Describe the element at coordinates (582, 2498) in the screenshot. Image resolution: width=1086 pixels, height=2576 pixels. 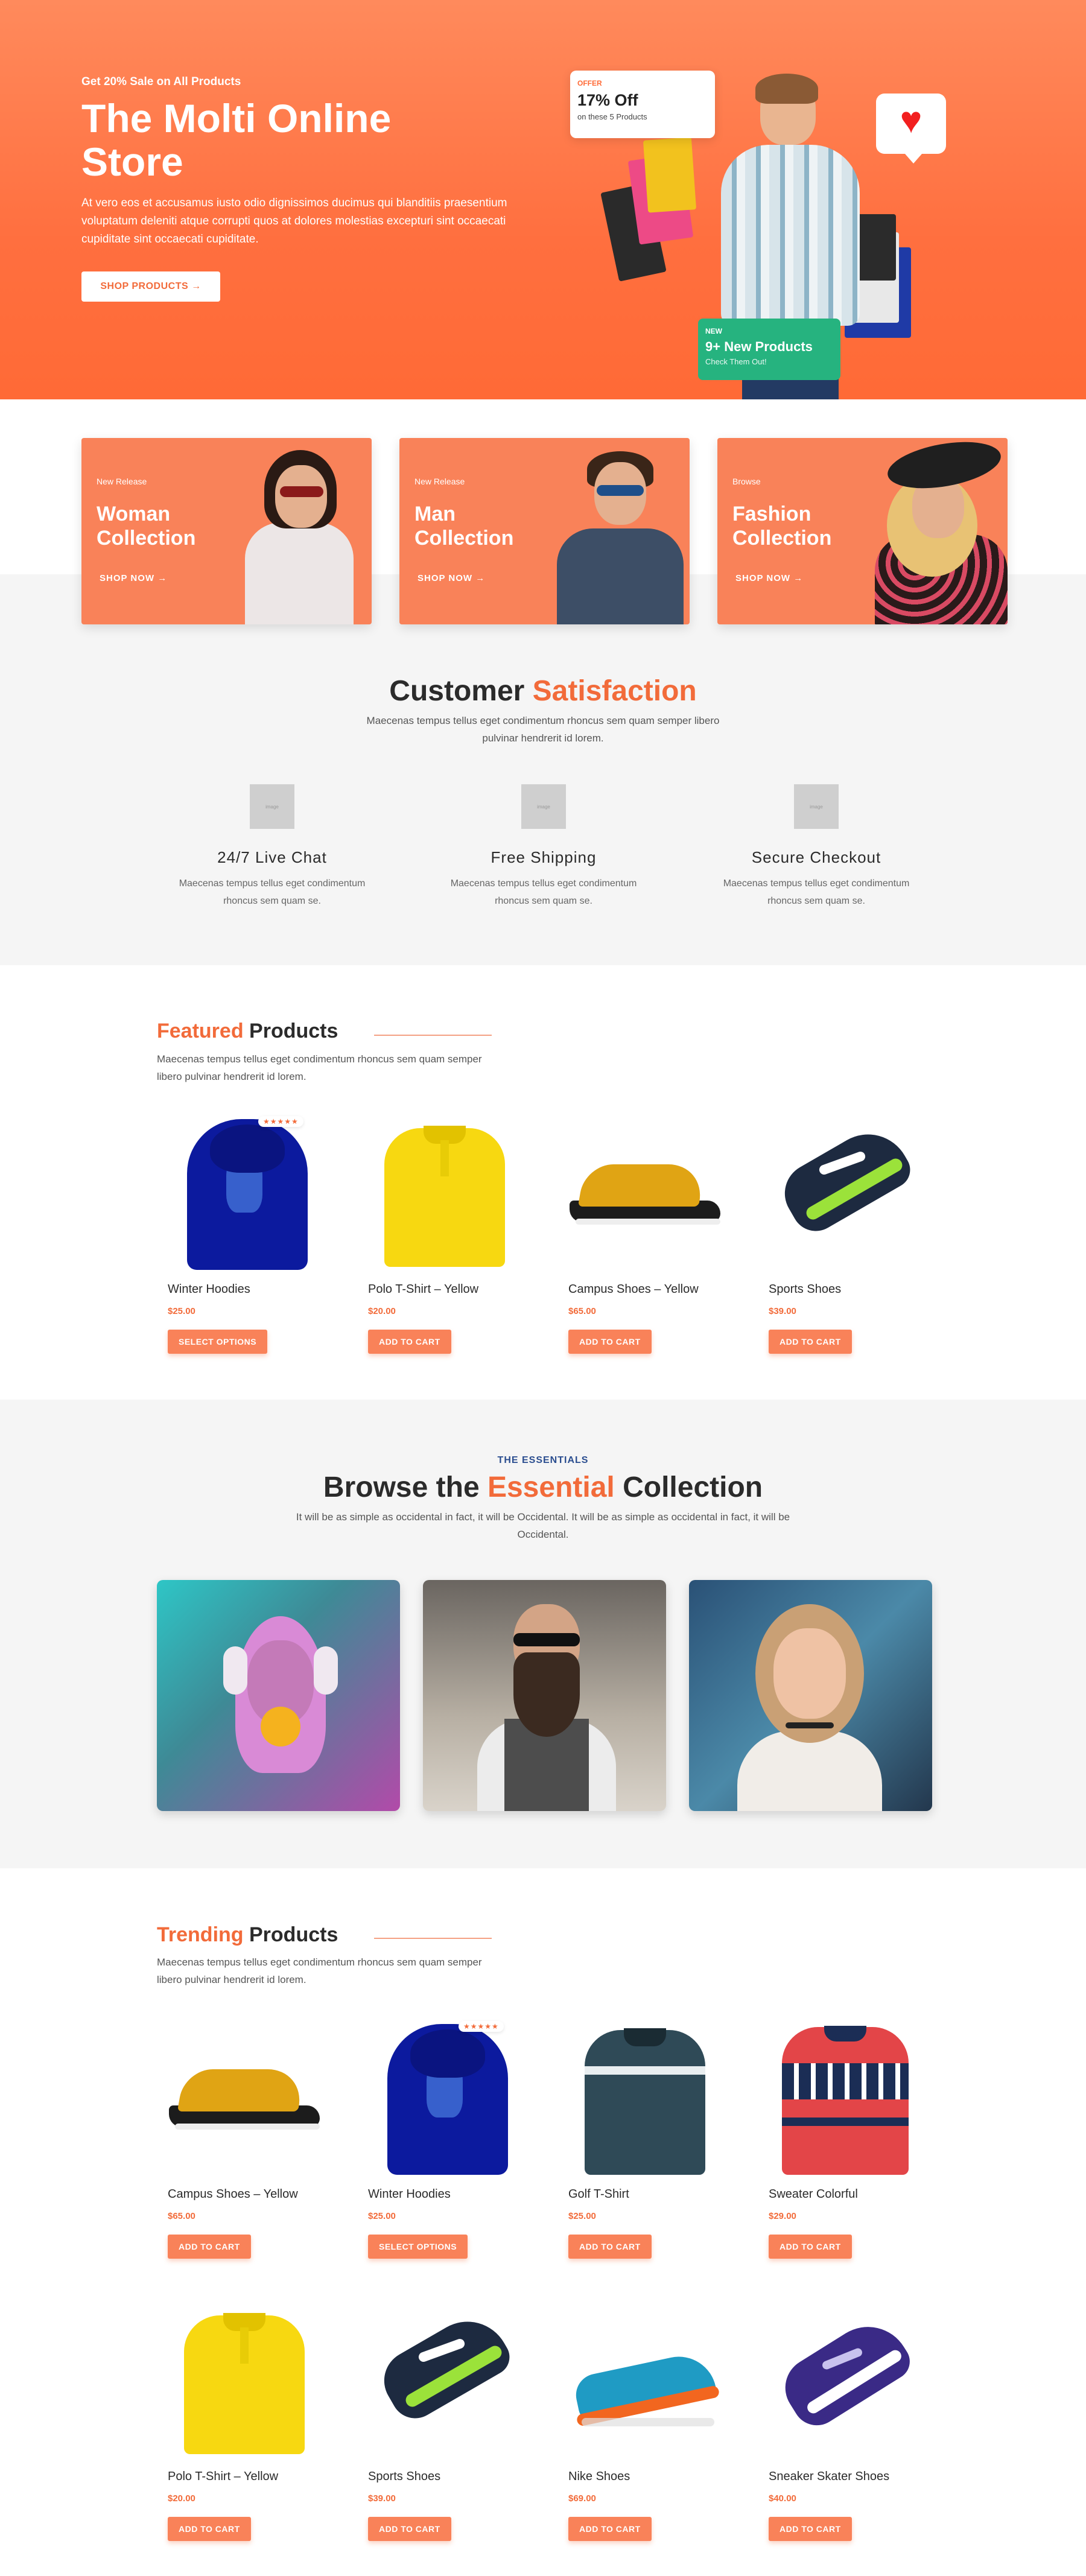
I see `product-price: $69.00` at that location.